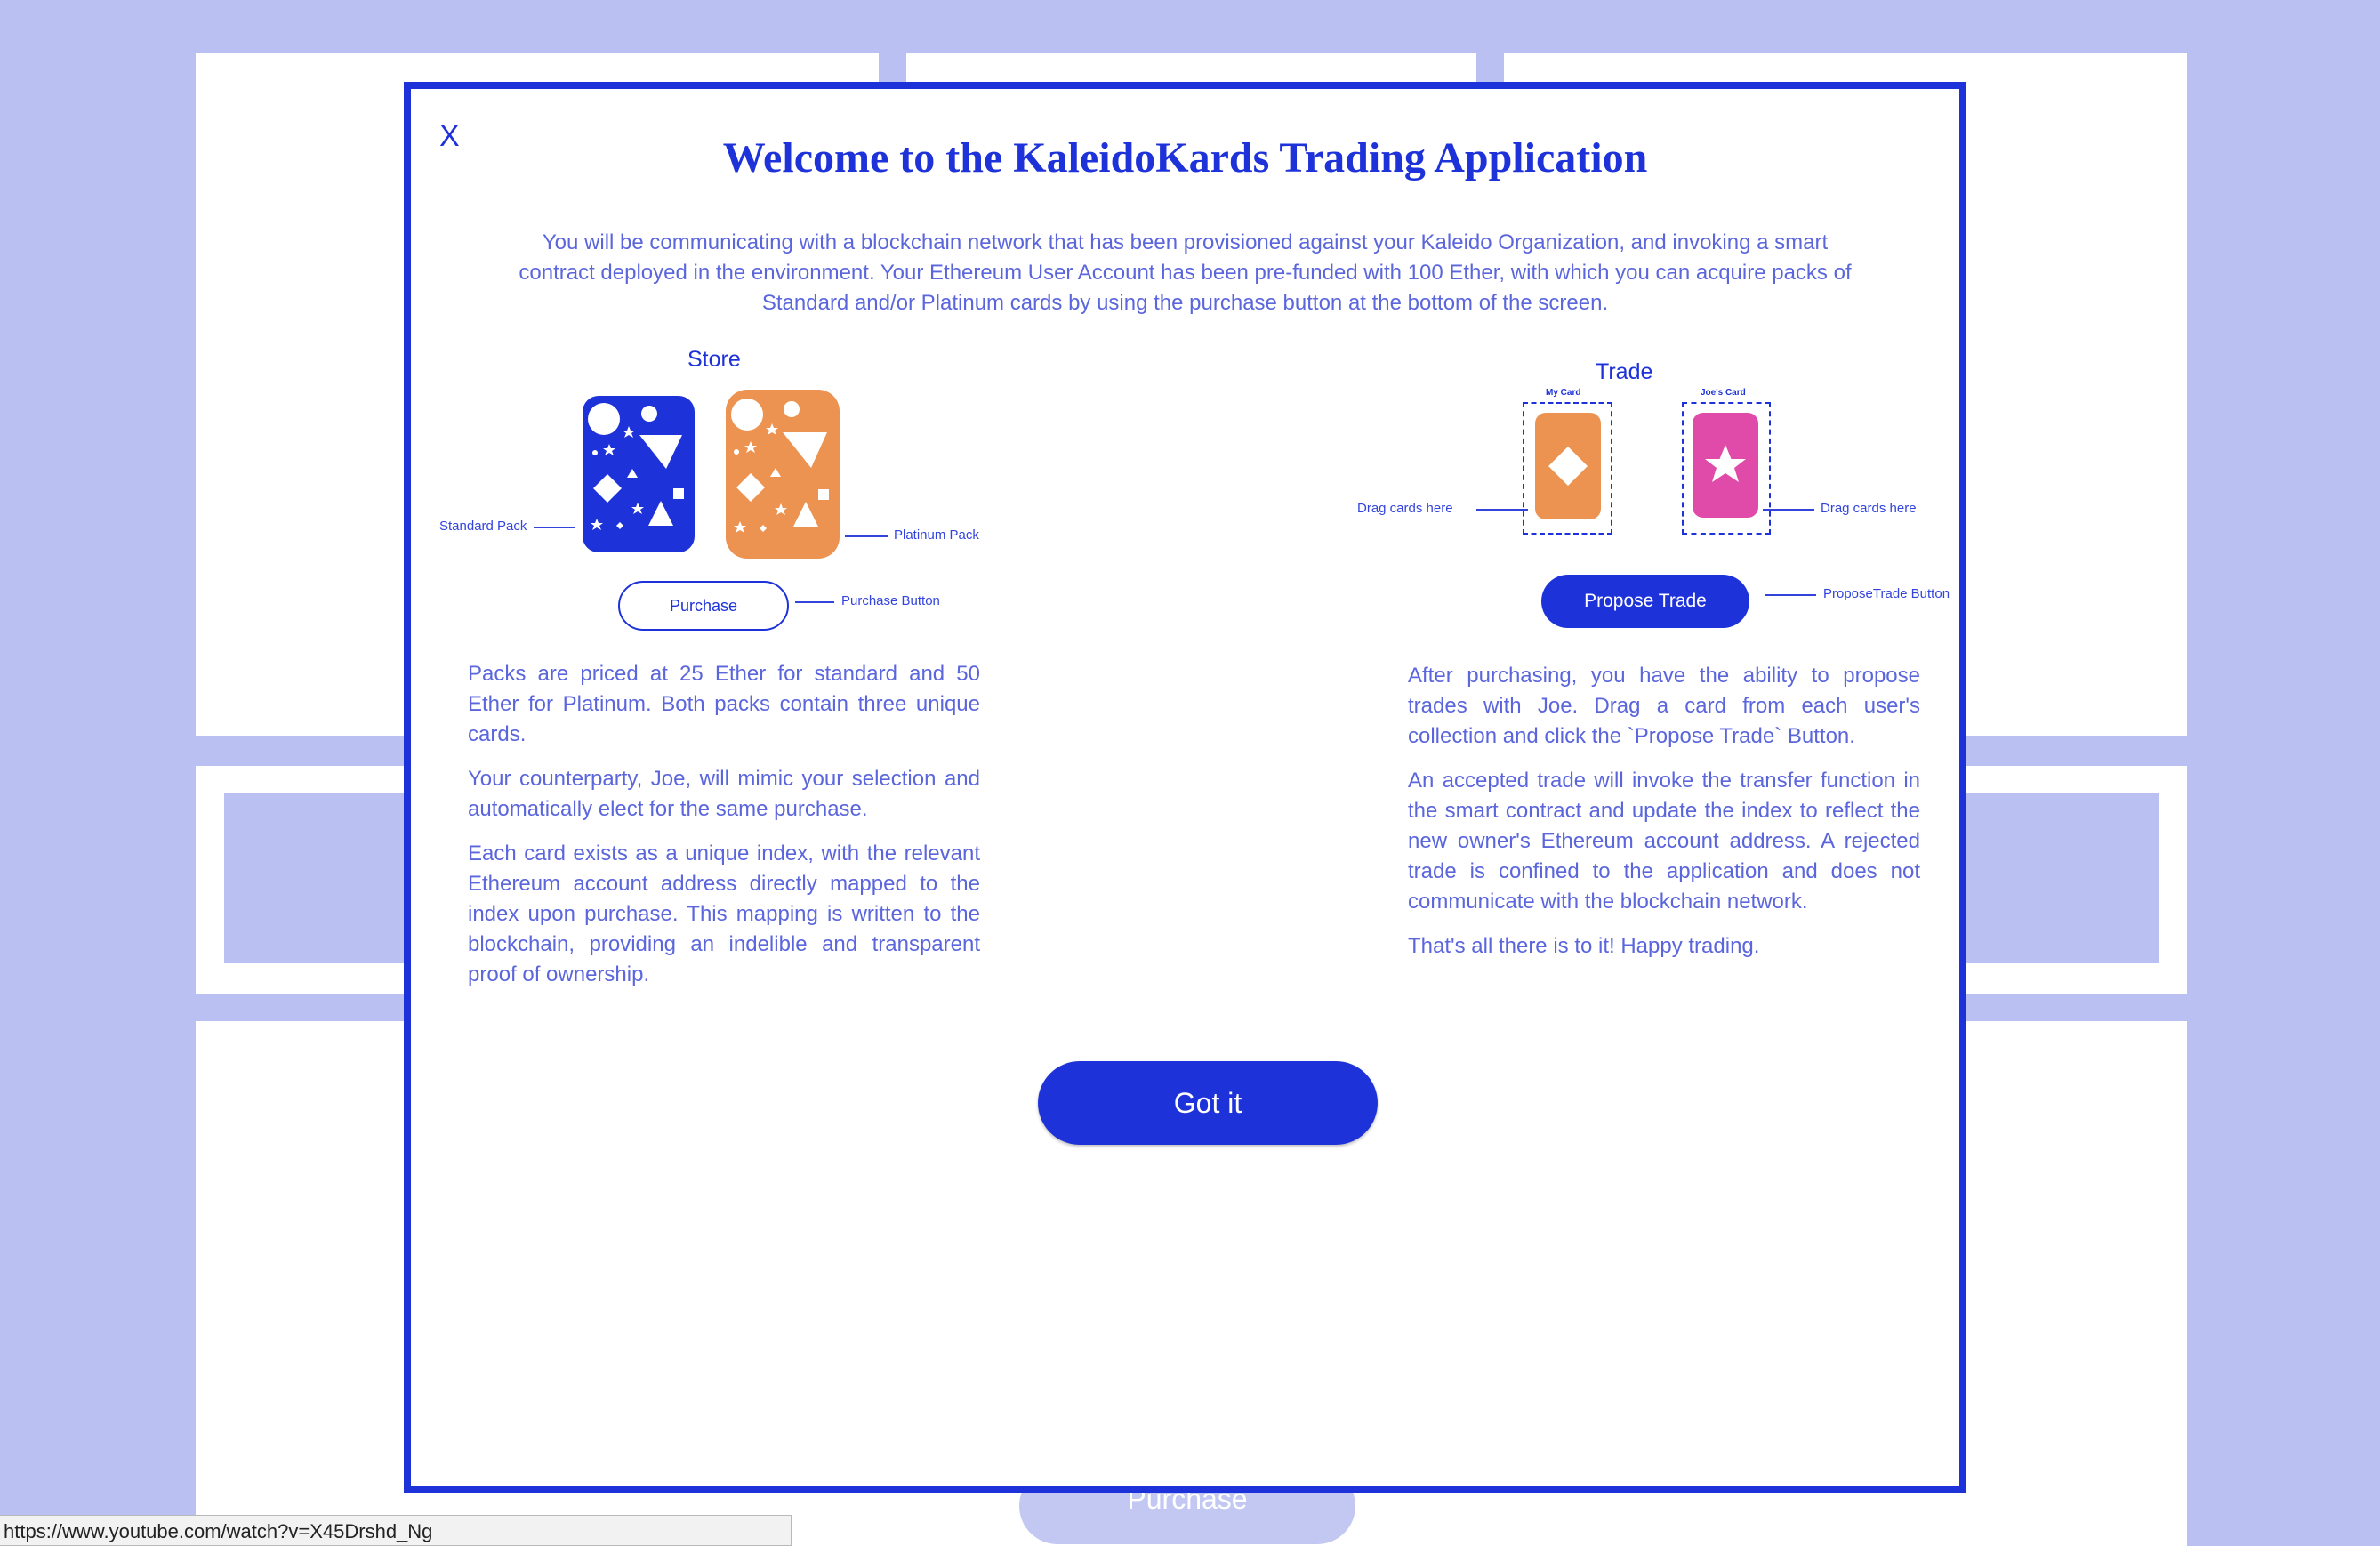 The height and width of the screenshot is (1546, 2380). What do you see at coordinates (1405, 509) in the screenshot?
I see `drag-left-label: Drag cards here` at bounding box center [1405, 509].